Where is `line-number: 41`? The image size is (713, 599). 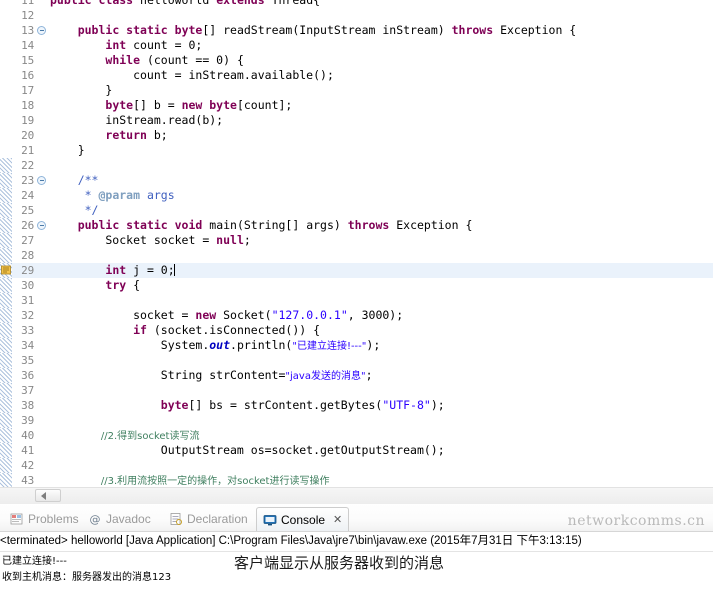 line-number: 41 is located at coordinates (27, 450).